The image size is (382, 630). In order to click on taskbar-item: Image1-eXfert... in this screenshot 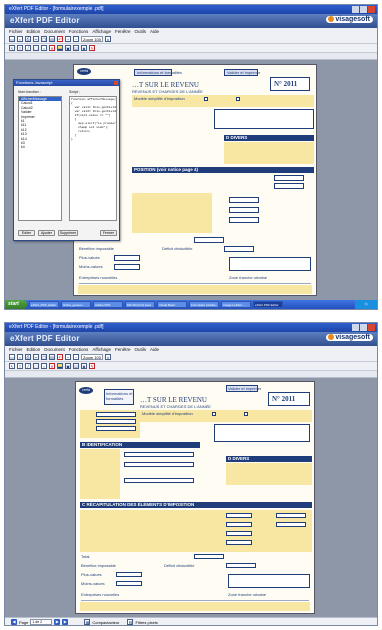, I will do `click(236, 304)`.